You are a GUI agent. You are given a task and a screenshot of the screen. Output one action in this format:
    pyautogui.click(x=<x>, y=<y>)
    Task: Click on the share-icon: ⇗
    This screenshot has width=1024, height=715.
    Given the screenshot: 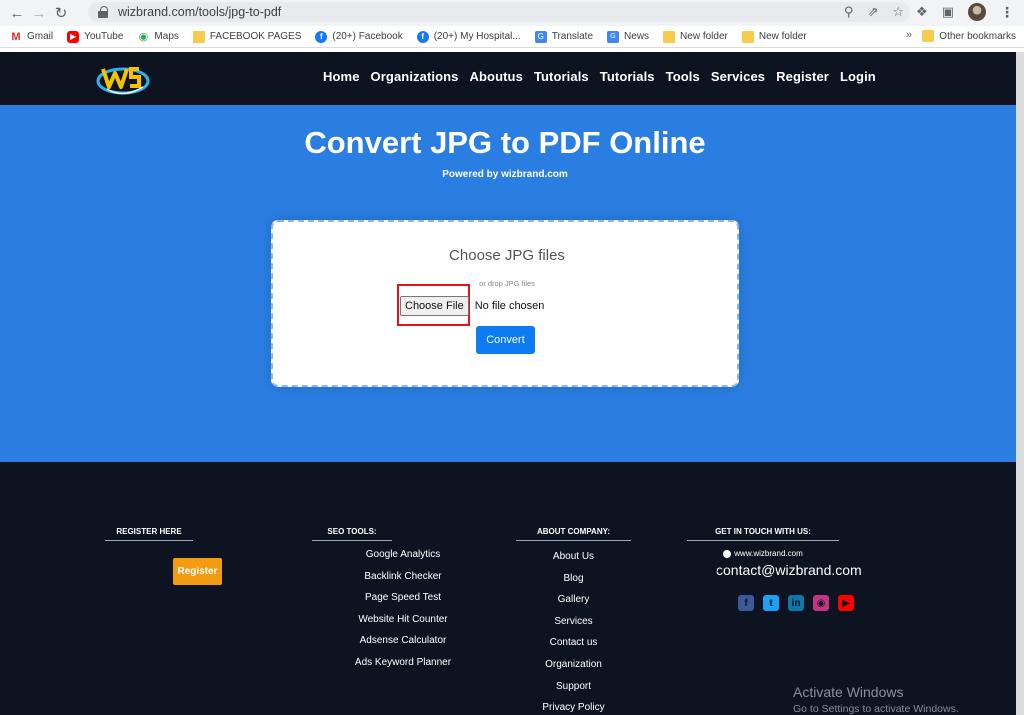 What is the action you would take?
    pyautogui.click(x=872, y=12)
    